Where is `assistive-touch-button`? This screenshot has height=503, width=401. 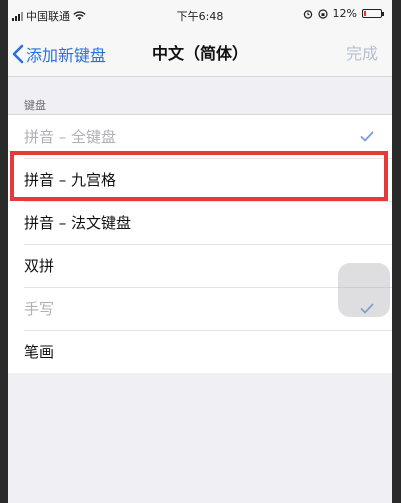
assistive-touch-button is located at coordinates (364, 290).